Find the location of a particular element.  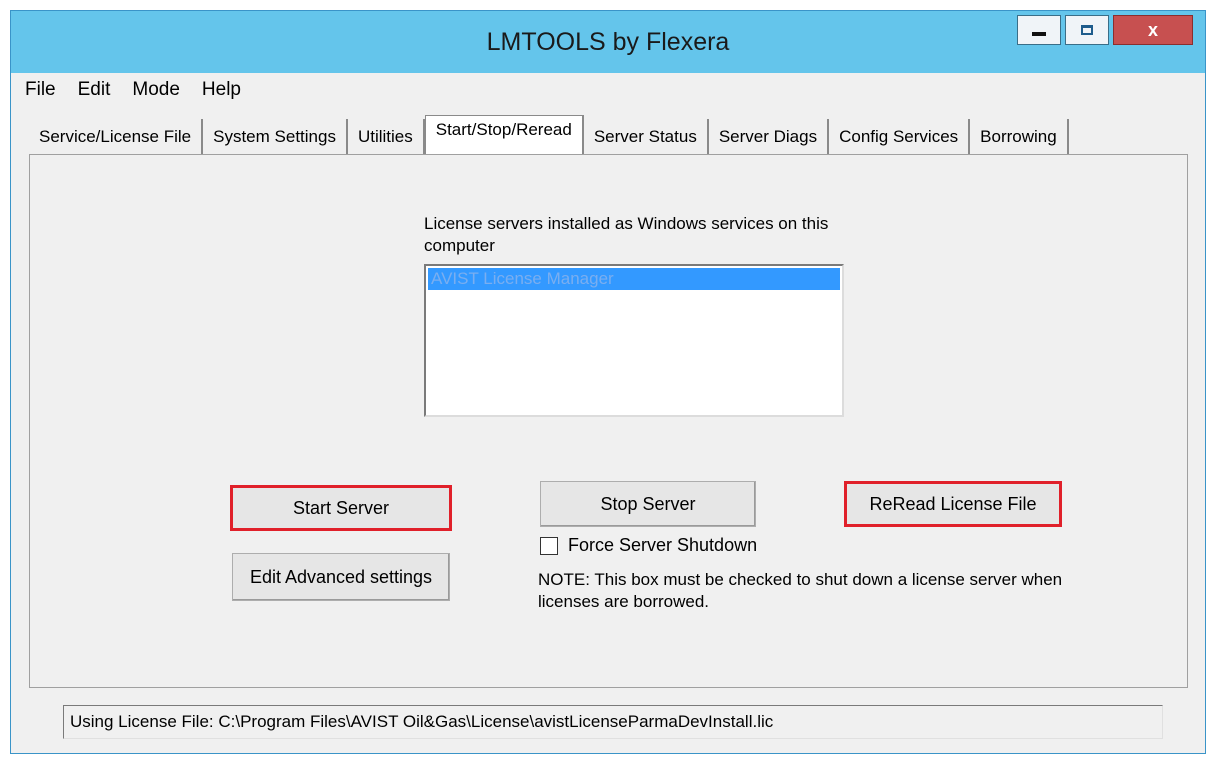

maximize-icon is located at coordinates (1087, 30).